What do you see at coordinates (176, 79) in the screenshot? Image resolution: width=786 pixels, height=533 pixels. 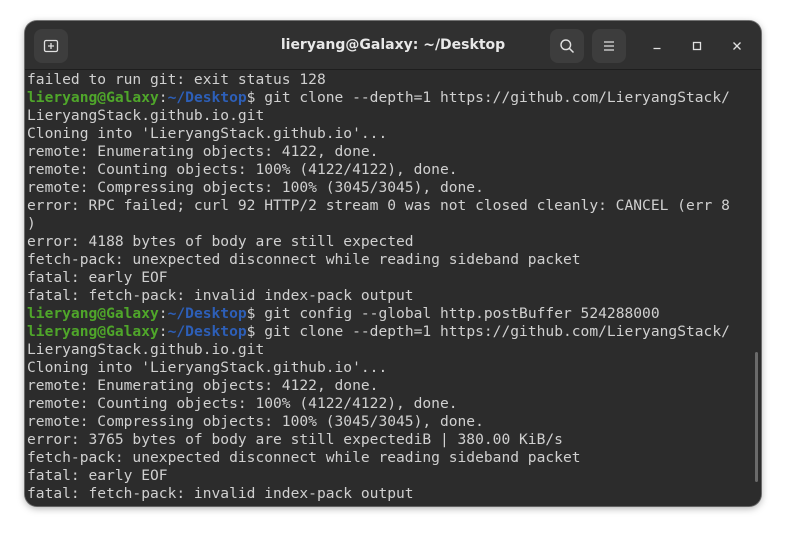 I see `output-line: failed to run git: exit status 128` at bounding box center [176, 79].